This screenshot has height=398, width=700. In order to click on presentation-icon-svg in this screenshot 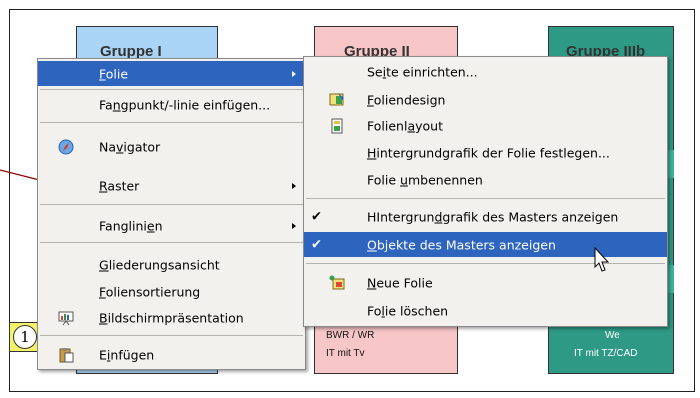, I will do `click(66, 318)`.